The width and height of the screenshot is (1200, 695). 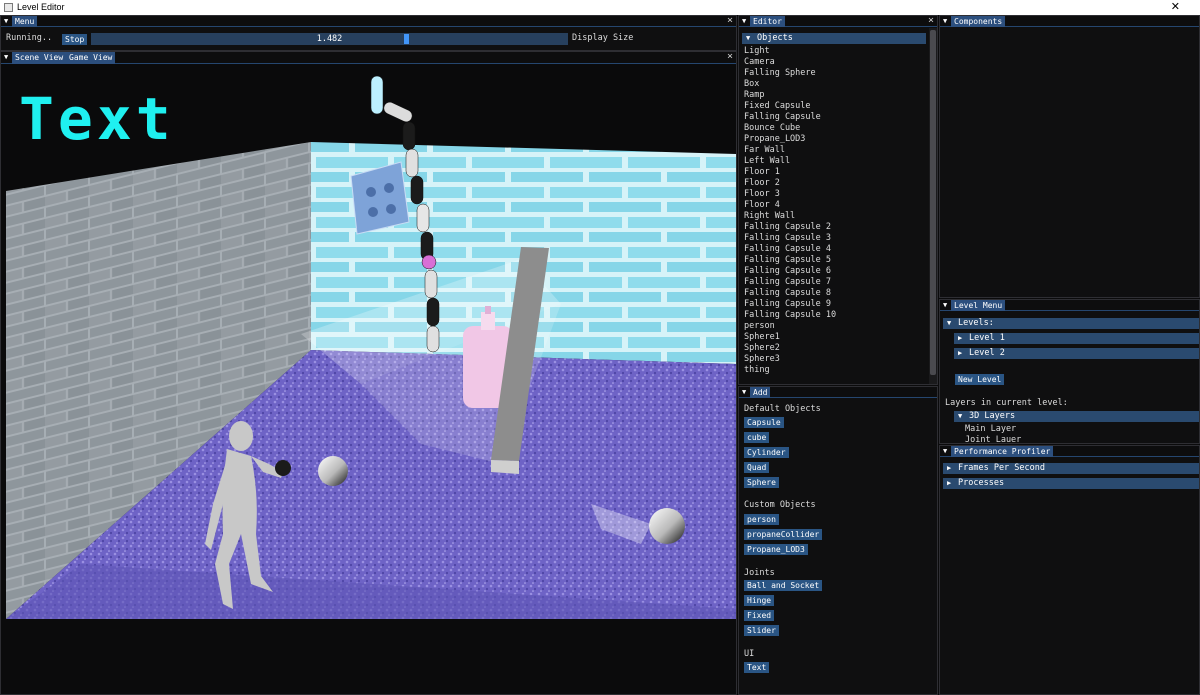 I want to click on list-item: Falling Capsule 6, so click(x=787, y=271).